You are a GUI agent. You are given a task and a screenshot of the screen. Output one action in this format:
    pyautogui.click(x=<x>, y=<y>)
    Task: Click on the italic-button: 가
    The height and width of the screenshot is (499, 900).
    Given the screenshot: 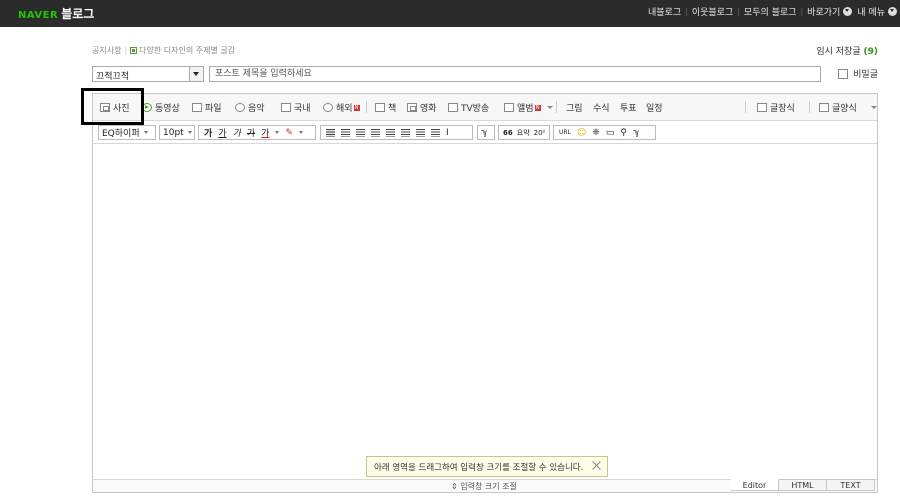 What is the action you would take?
    pyautogui.click(x=237, y=132)
    